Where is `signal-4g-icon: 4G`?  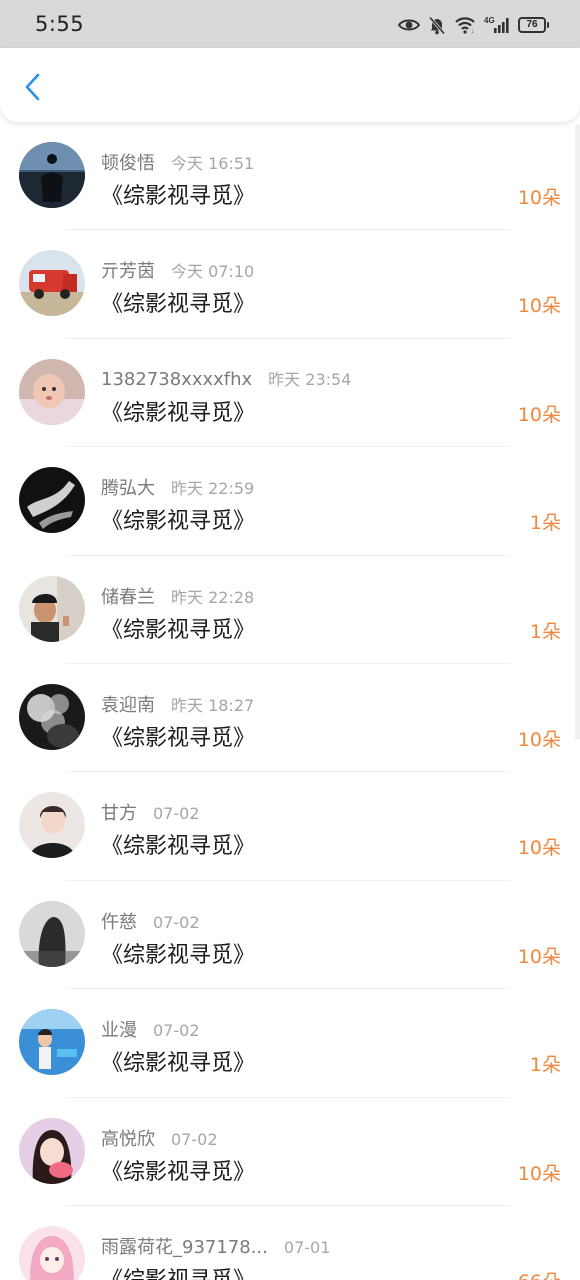
signal-4g-icon: 4G is located at coordinates (497, 25).